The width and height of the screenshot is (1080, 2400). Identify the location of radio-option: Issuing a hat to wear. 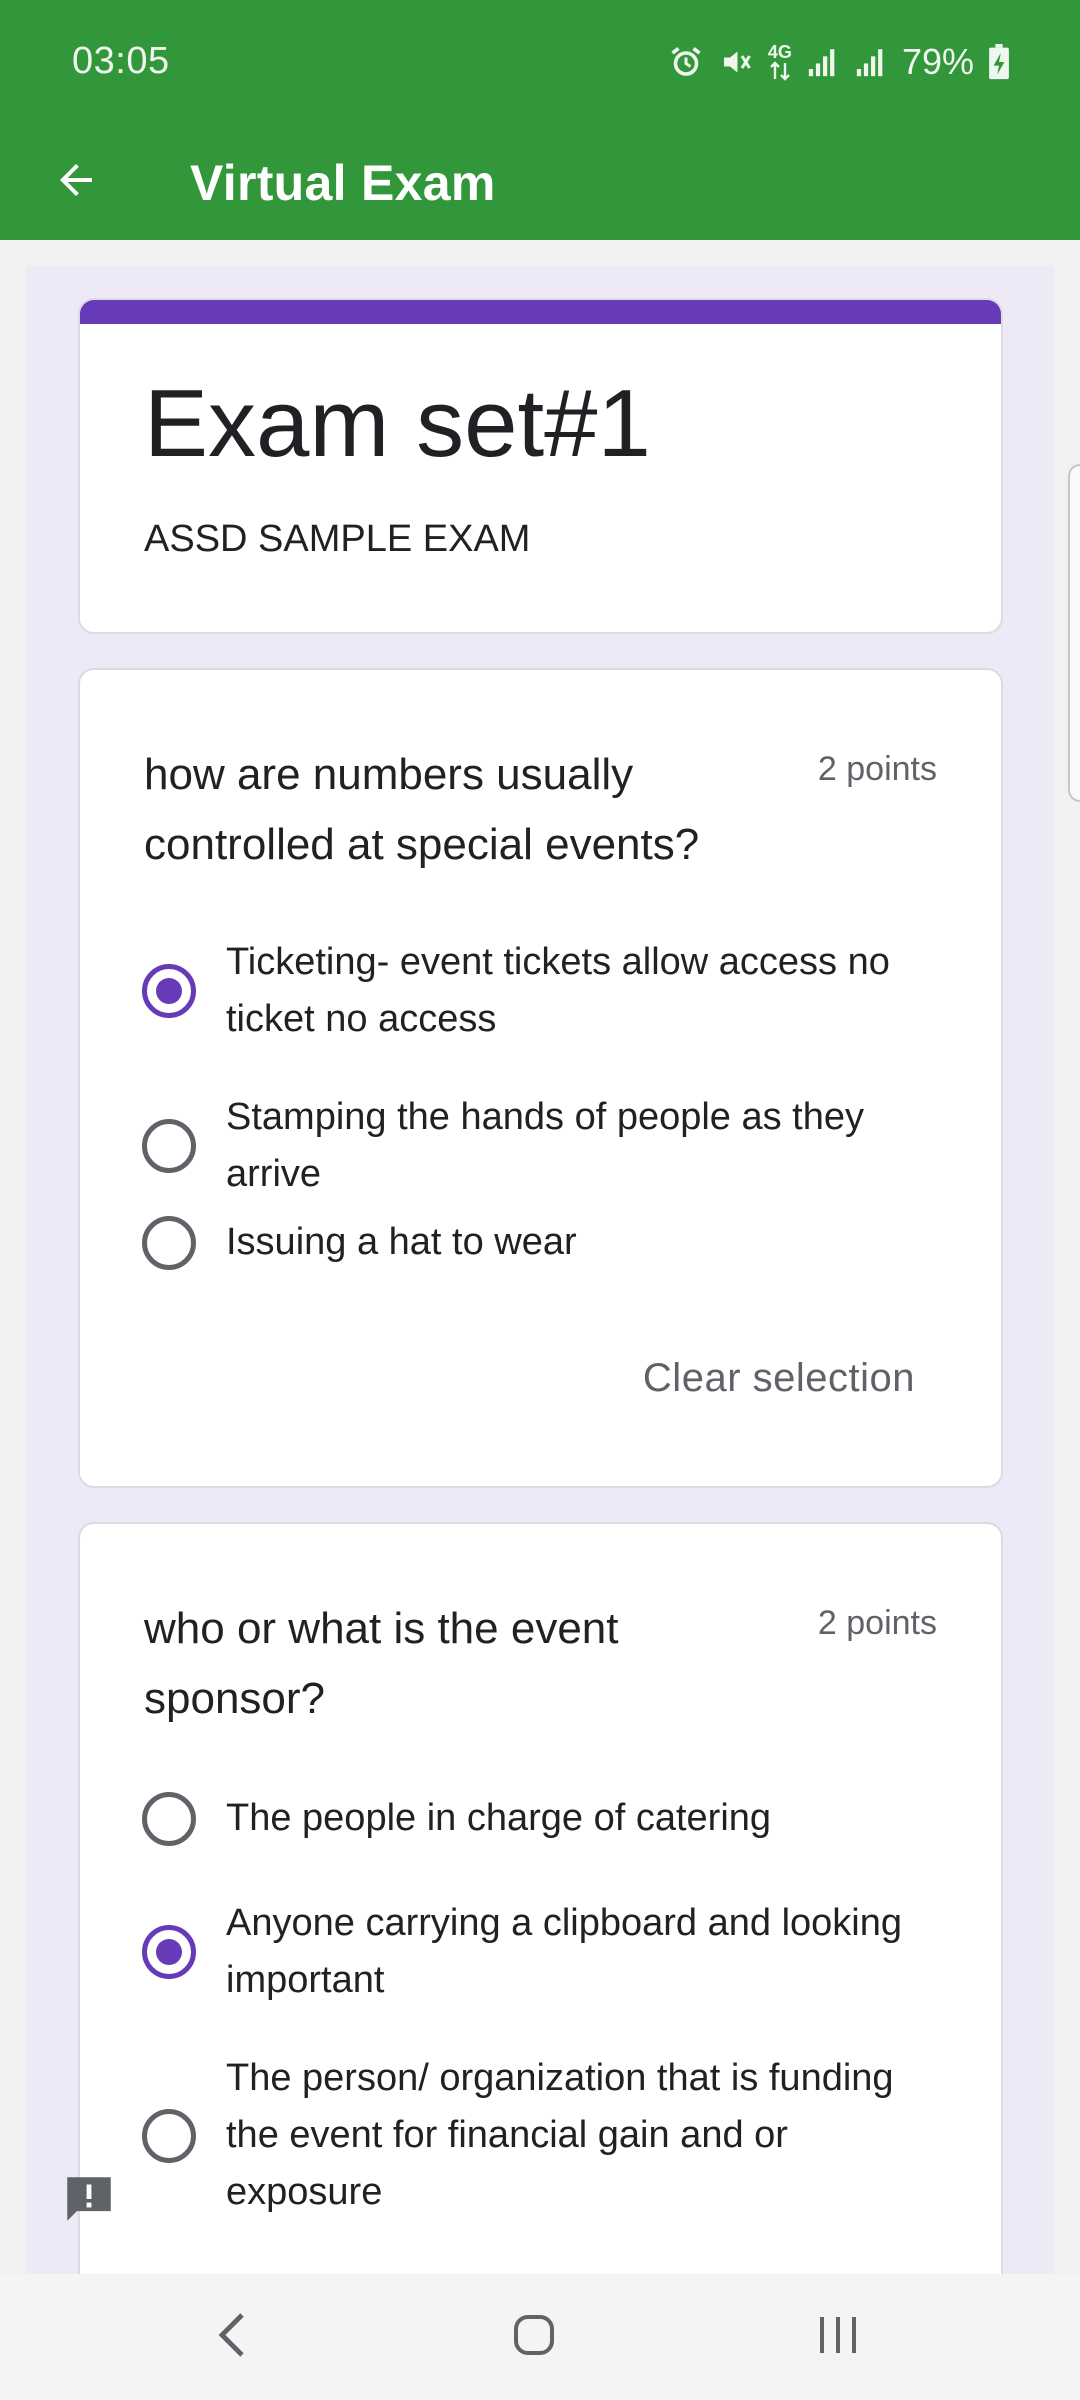
(542, 1242).